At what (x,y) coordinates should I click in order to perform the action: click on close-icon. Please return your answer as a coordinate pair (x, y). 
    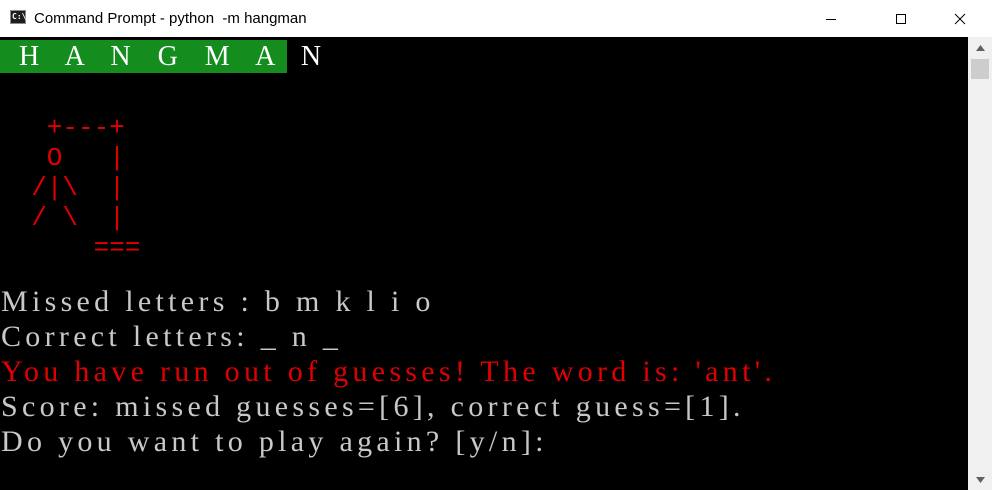
    Looking at the image, I should click on (960, 18).